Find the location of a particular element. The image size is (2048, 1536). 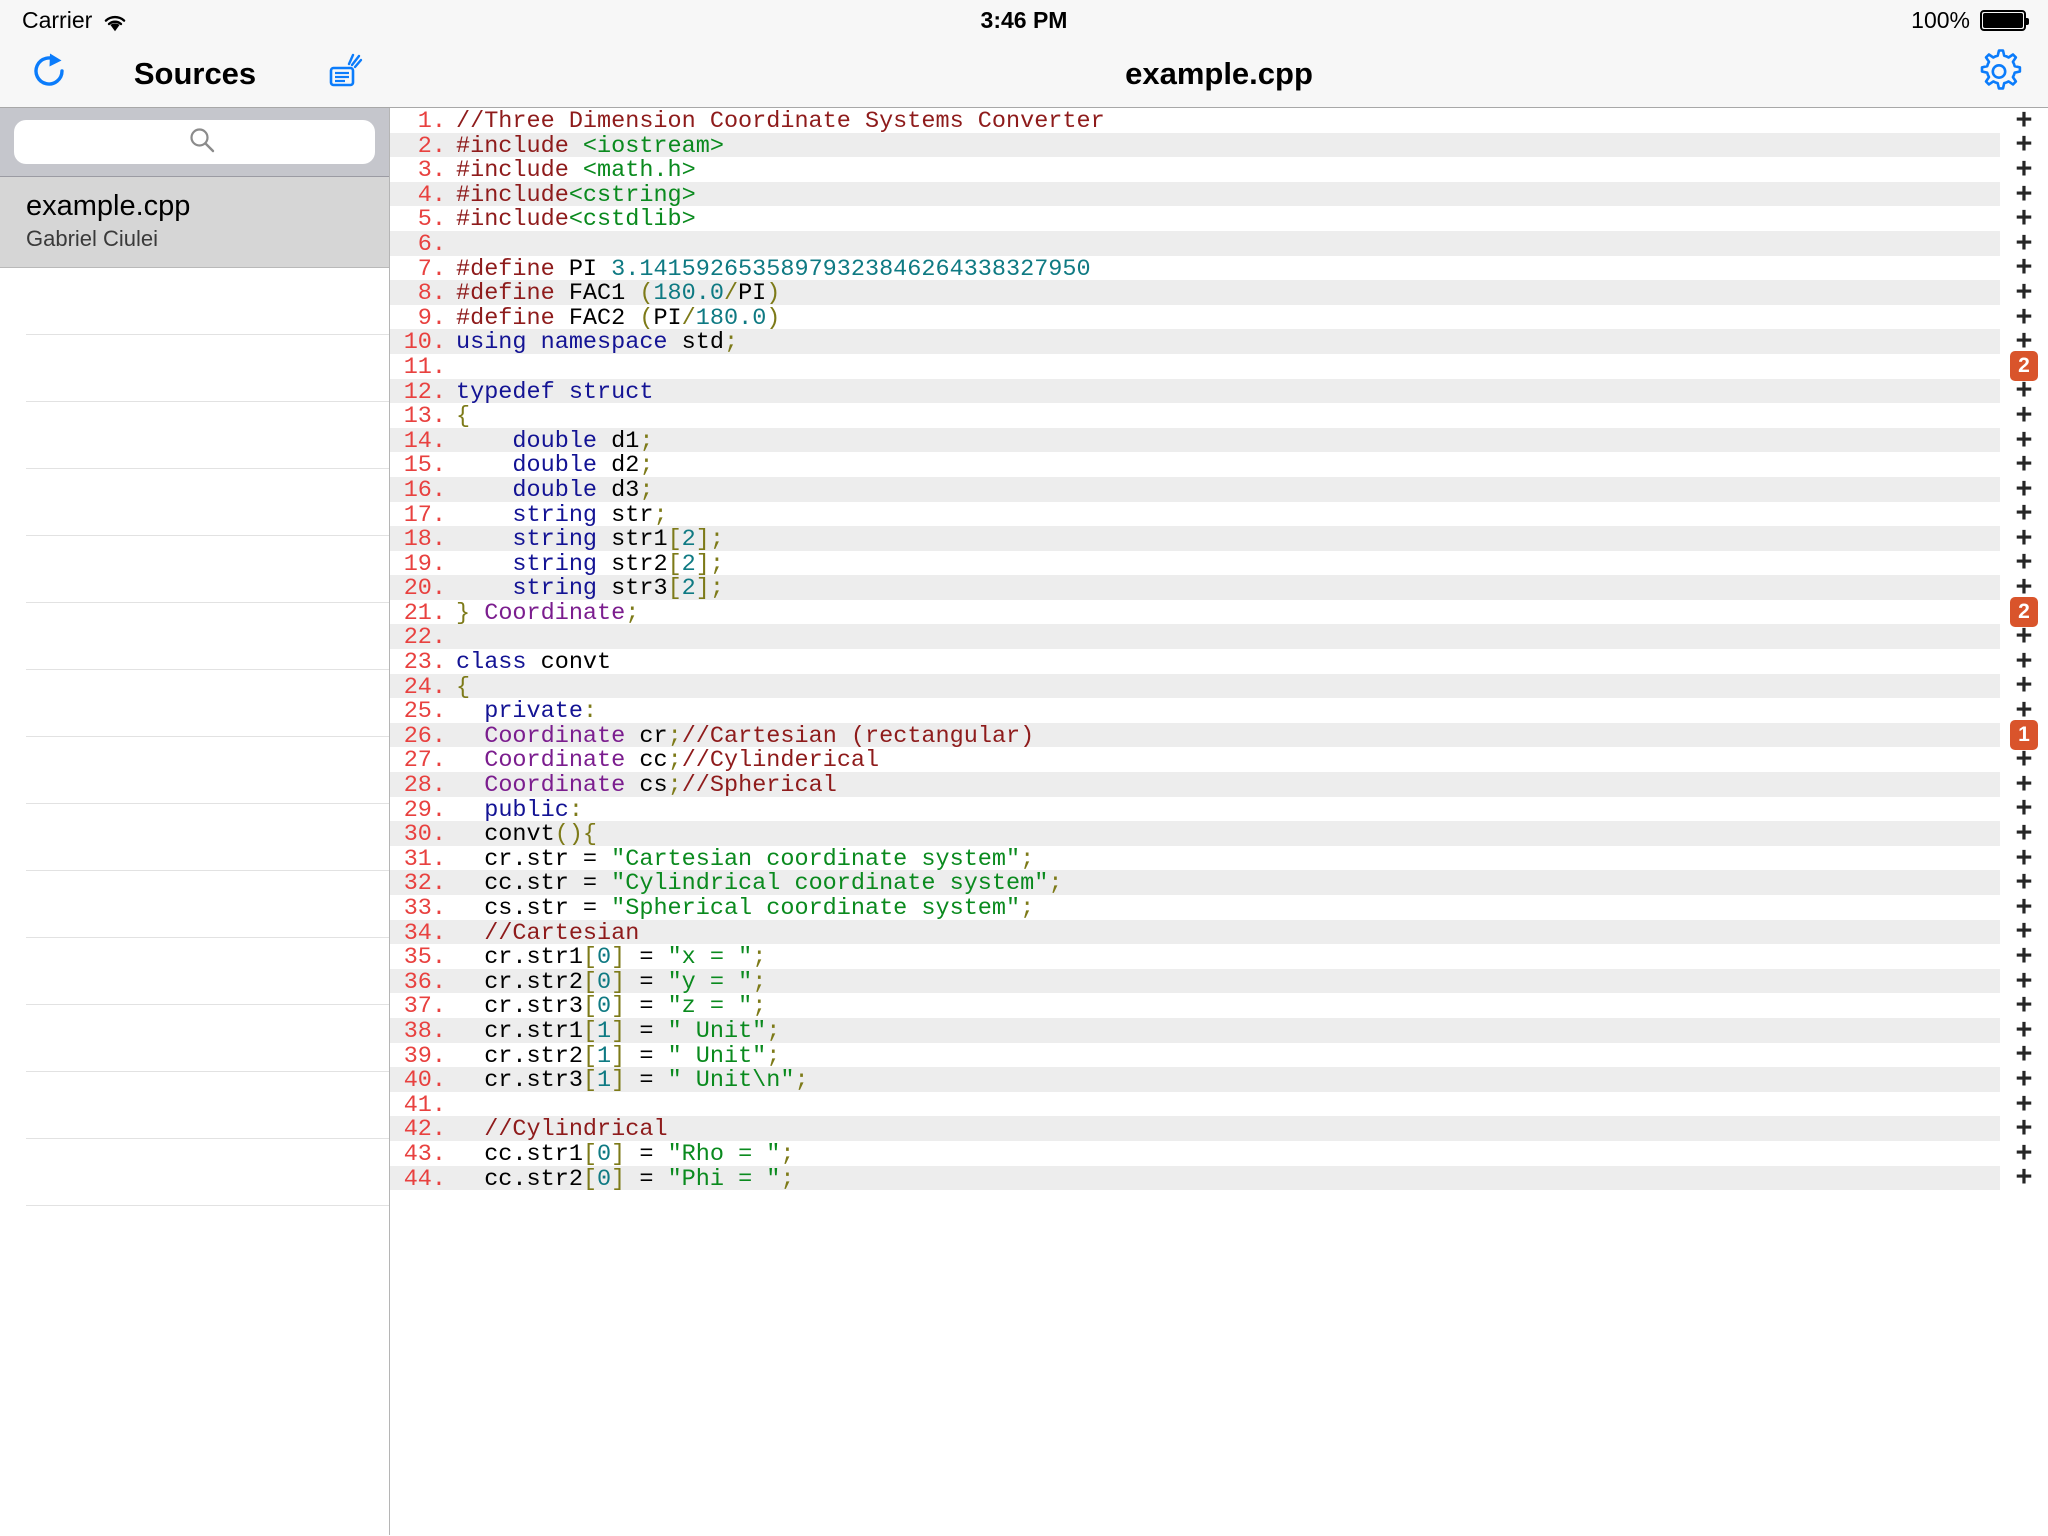

token-id: std is located at coordinates (702, 343).